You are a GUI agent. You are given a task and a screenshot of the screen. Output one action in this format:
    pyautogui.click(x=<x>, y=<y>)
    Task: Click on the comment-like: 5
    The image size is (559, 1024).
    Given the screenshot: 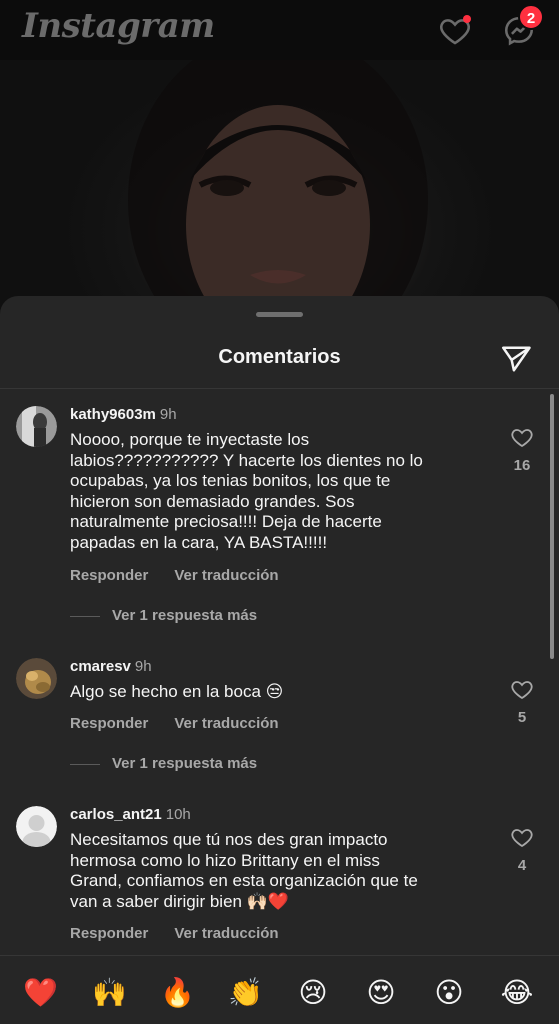 What is the action you would take?
    pyautogui.click(x=522, y=702)
    